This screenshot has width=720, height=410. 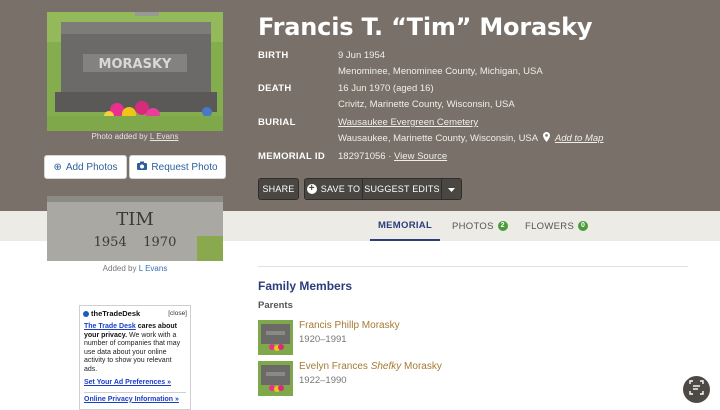 I want to click on death-label: DEATH, so click(x=275, y=88).